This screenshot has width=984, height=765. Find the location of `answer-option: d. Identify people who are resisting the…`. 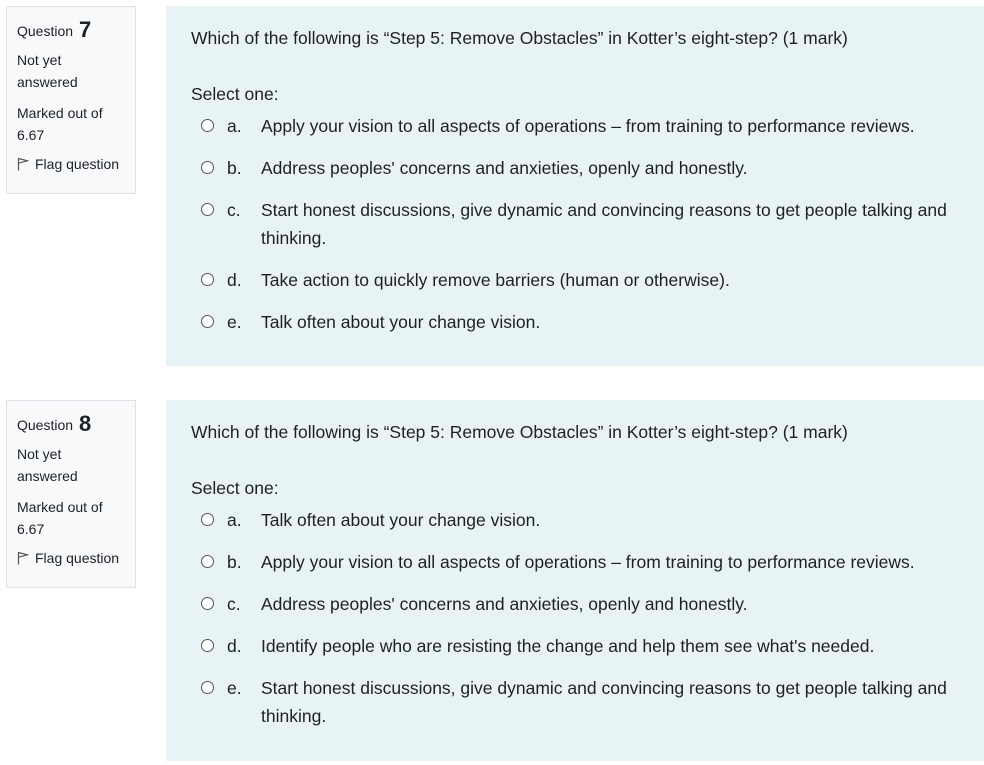

answer-option: d. Identify people who are resisting the… is located at coordinates (587, 646).